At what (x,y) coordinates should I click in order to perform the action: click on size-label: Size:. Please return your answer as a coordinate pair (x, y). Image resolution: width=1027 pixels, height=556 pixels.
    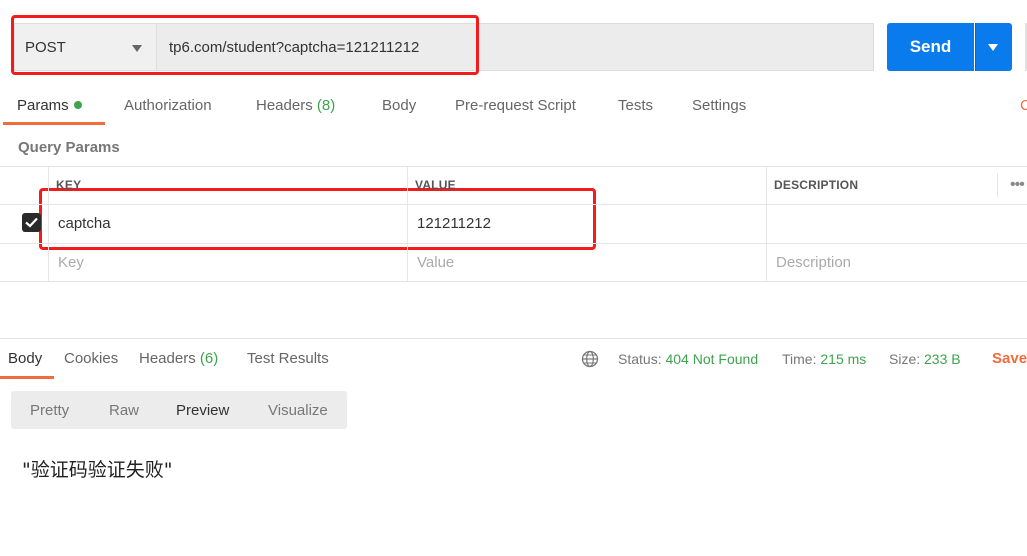
    Looking at the image, I should click on (905, 359).